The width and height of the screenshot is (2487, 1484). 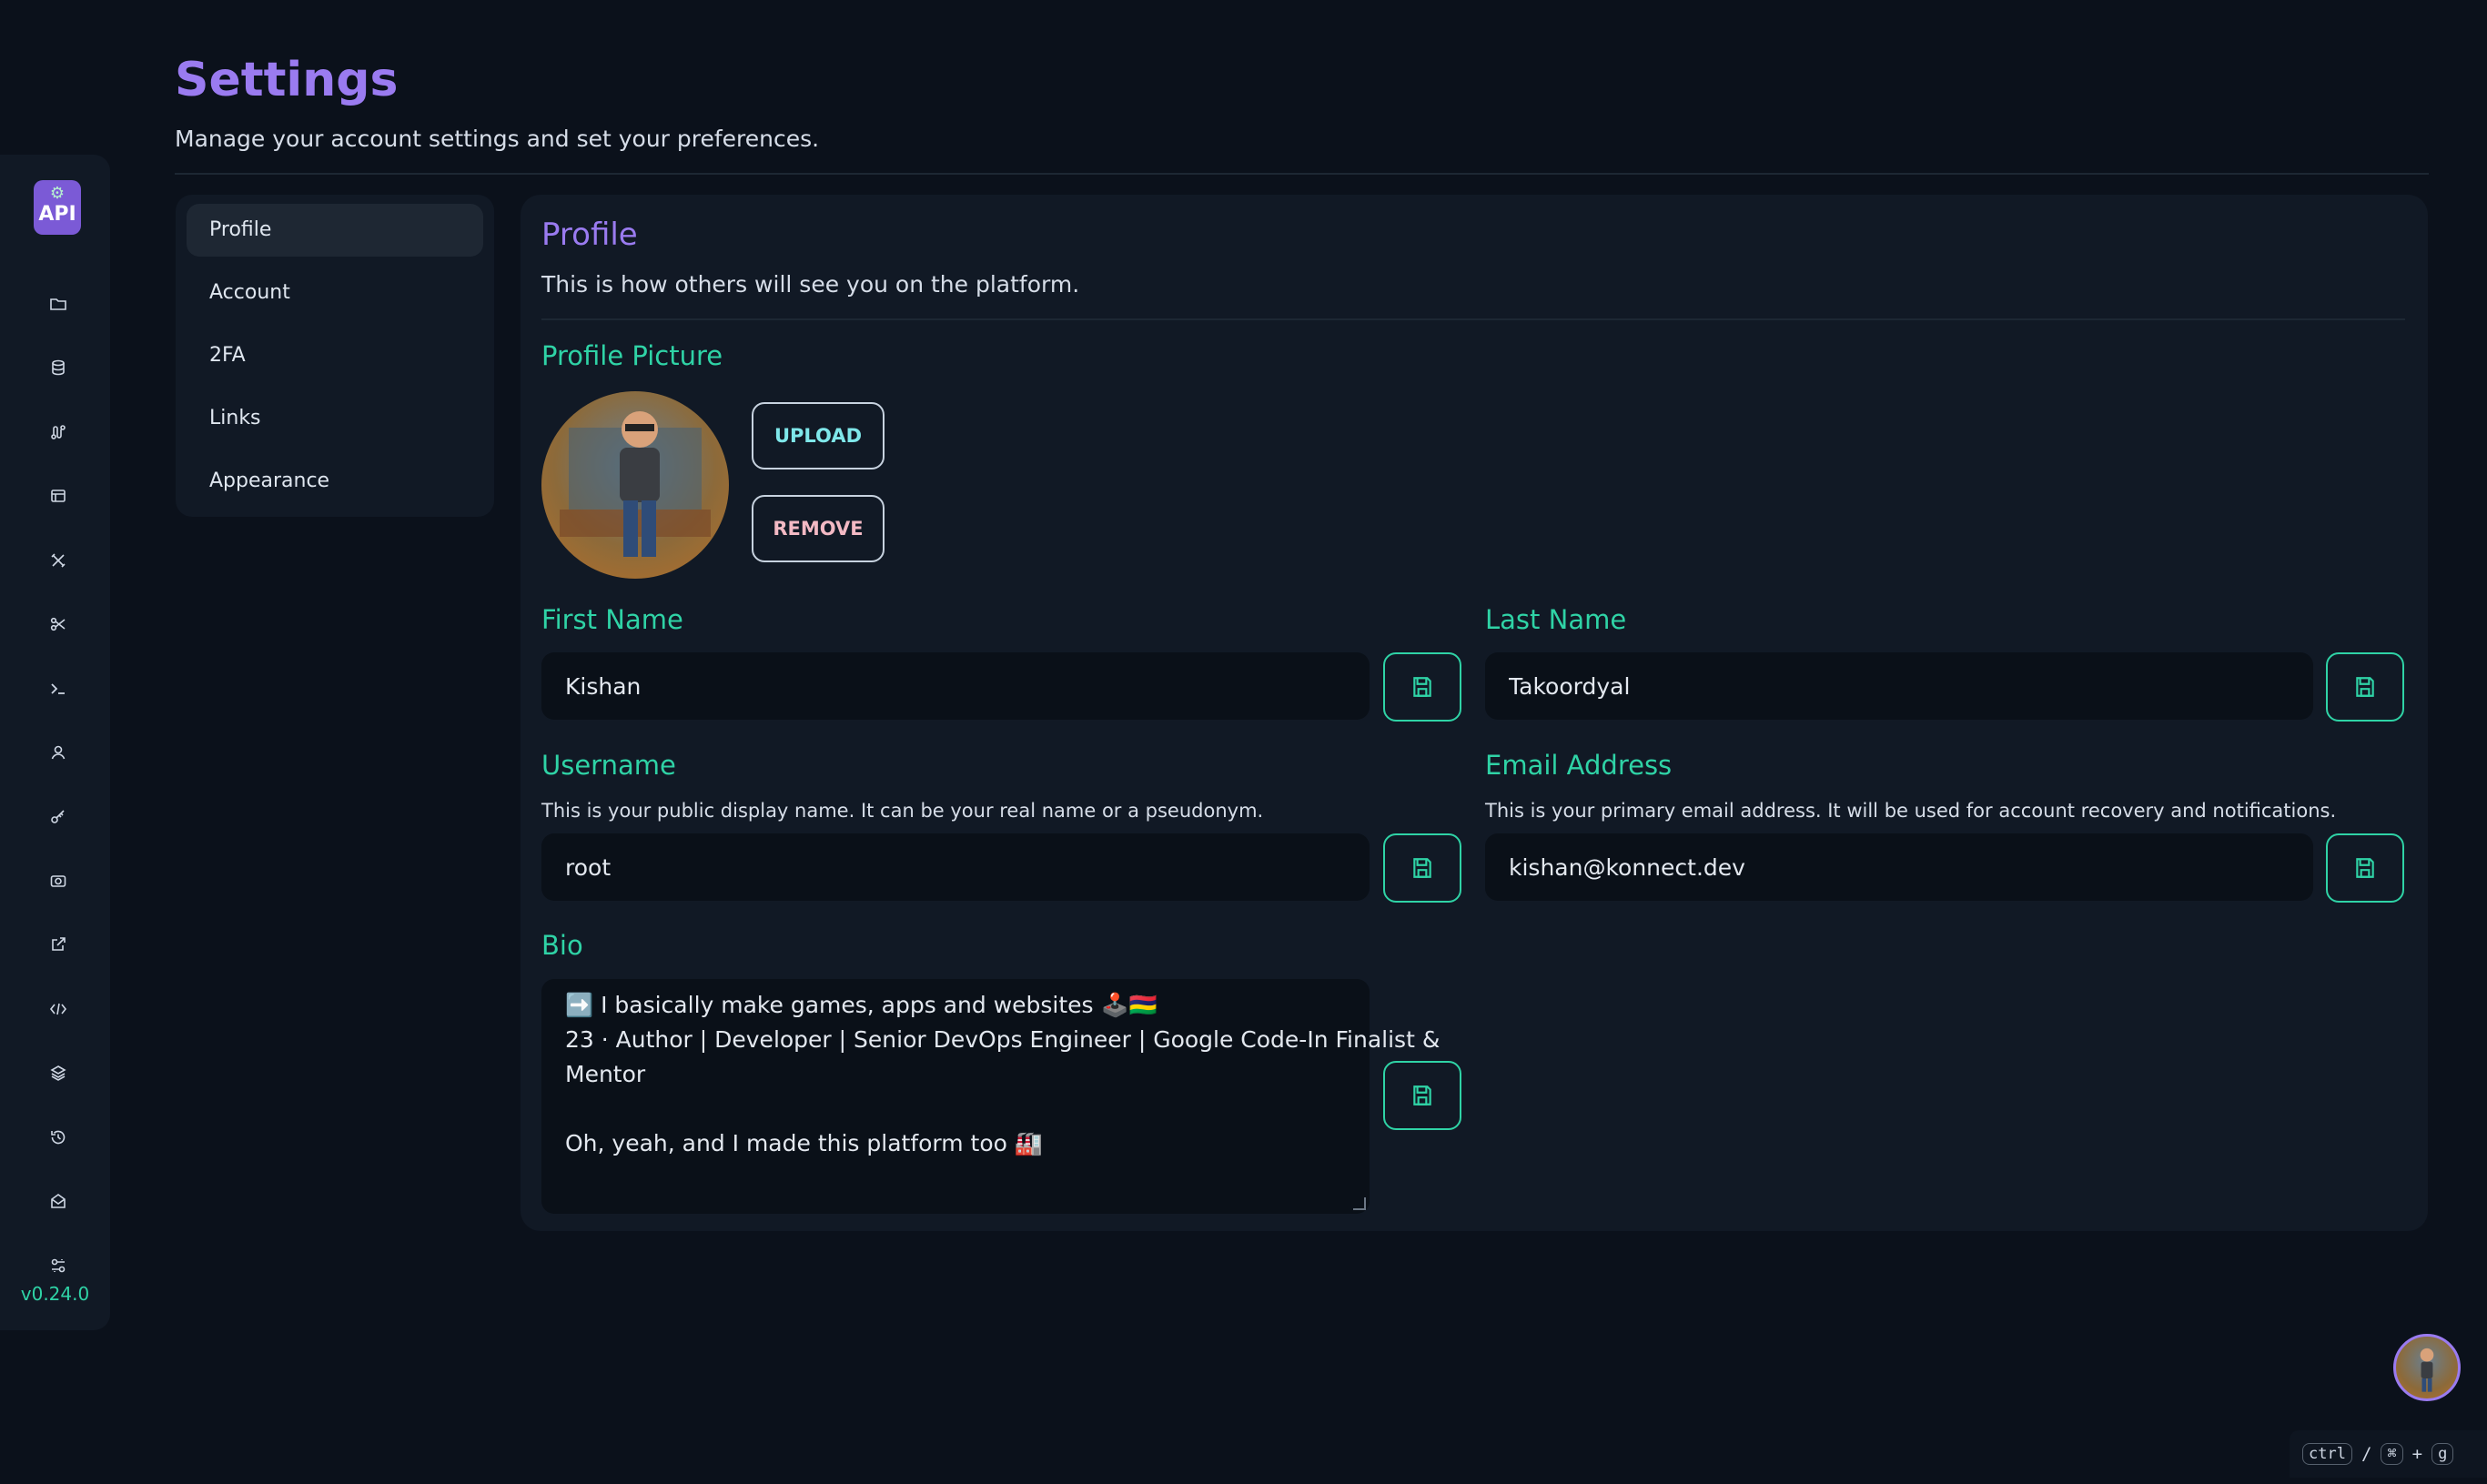 What do you see at coordinates (287, 80) in the screenshot?
I see `page-title: Settings` at bounding box center [287, 80].